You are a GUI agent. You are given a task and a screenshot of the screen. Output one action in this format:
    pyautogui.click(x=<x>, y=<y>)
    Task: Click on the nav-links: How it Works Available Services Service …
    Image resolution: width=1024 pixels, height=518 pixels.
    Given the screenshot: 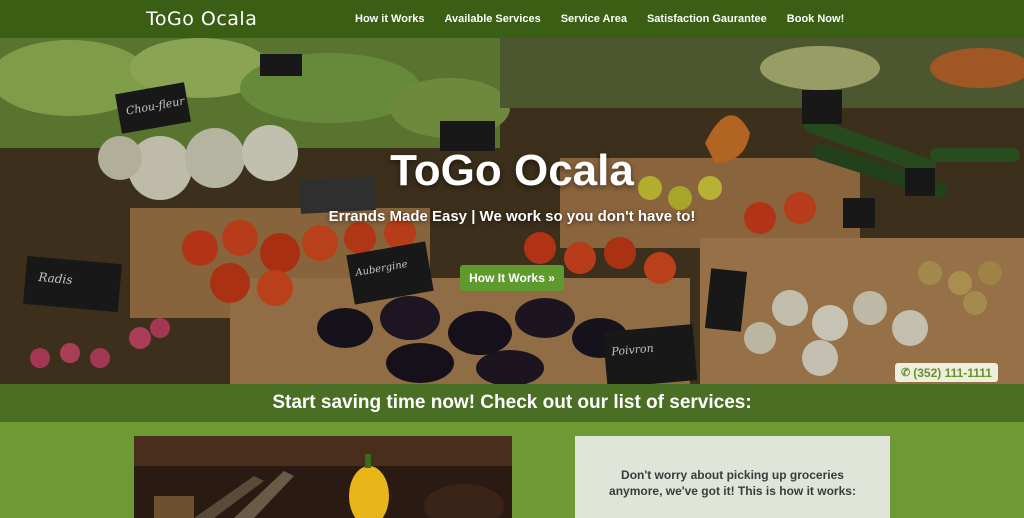 What is the action you would take?
    pyautogui.click(x=609, y=19)
    